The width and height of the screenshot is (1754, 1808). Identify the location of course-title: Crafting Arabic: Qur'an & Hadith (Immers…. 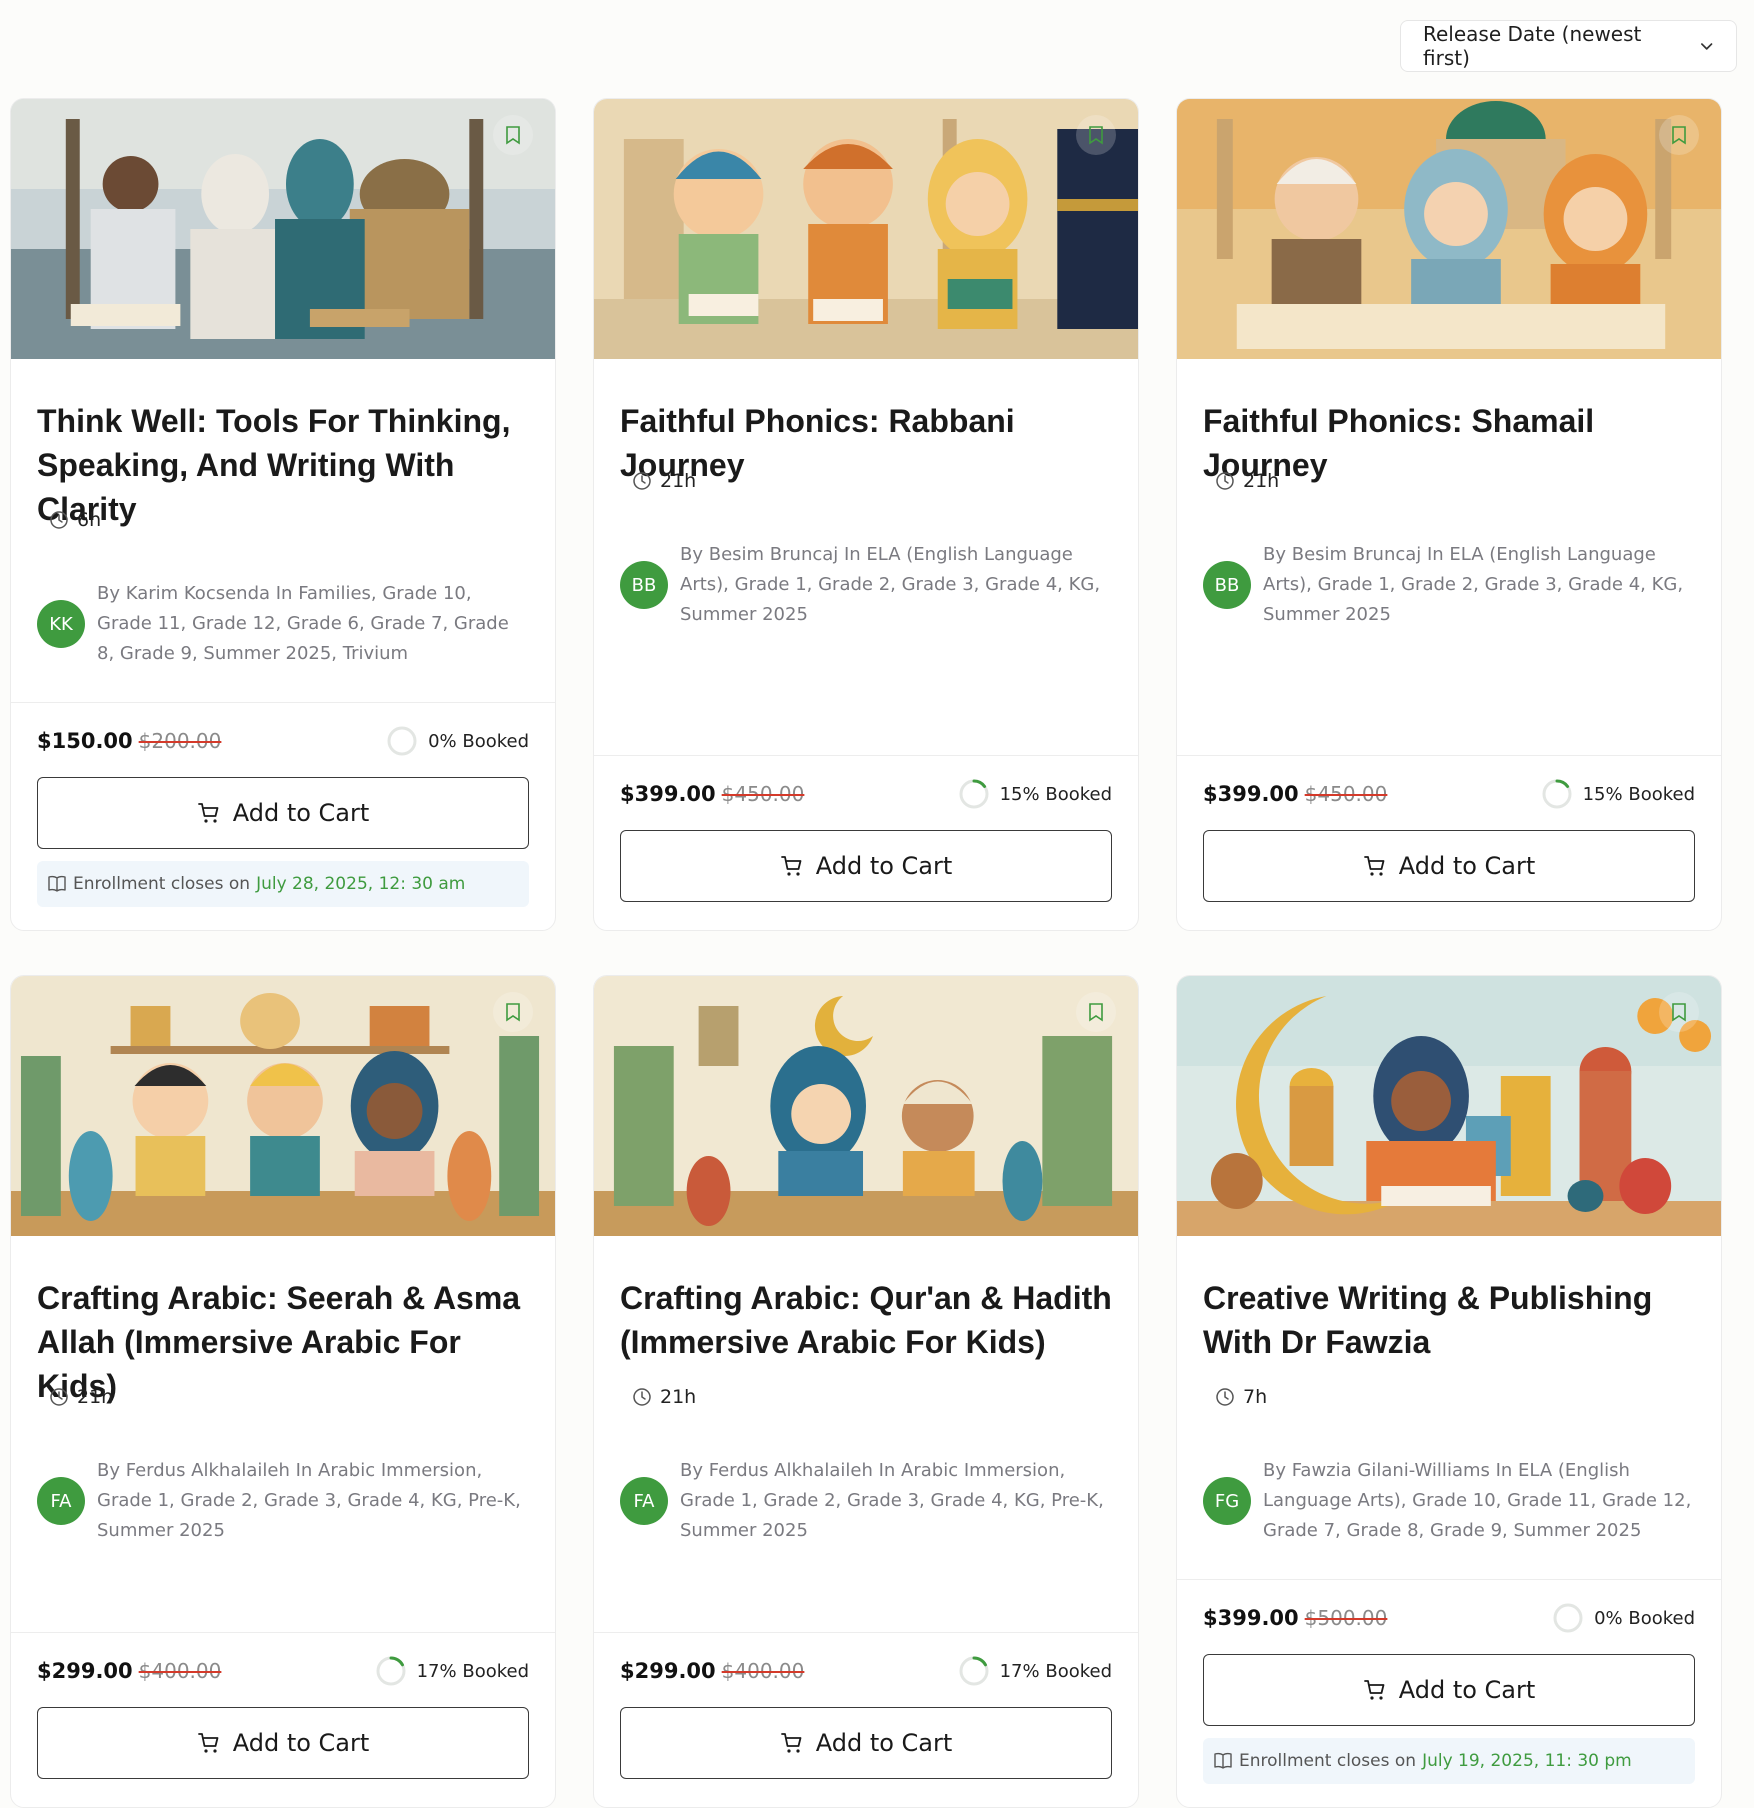
(866, 1320).